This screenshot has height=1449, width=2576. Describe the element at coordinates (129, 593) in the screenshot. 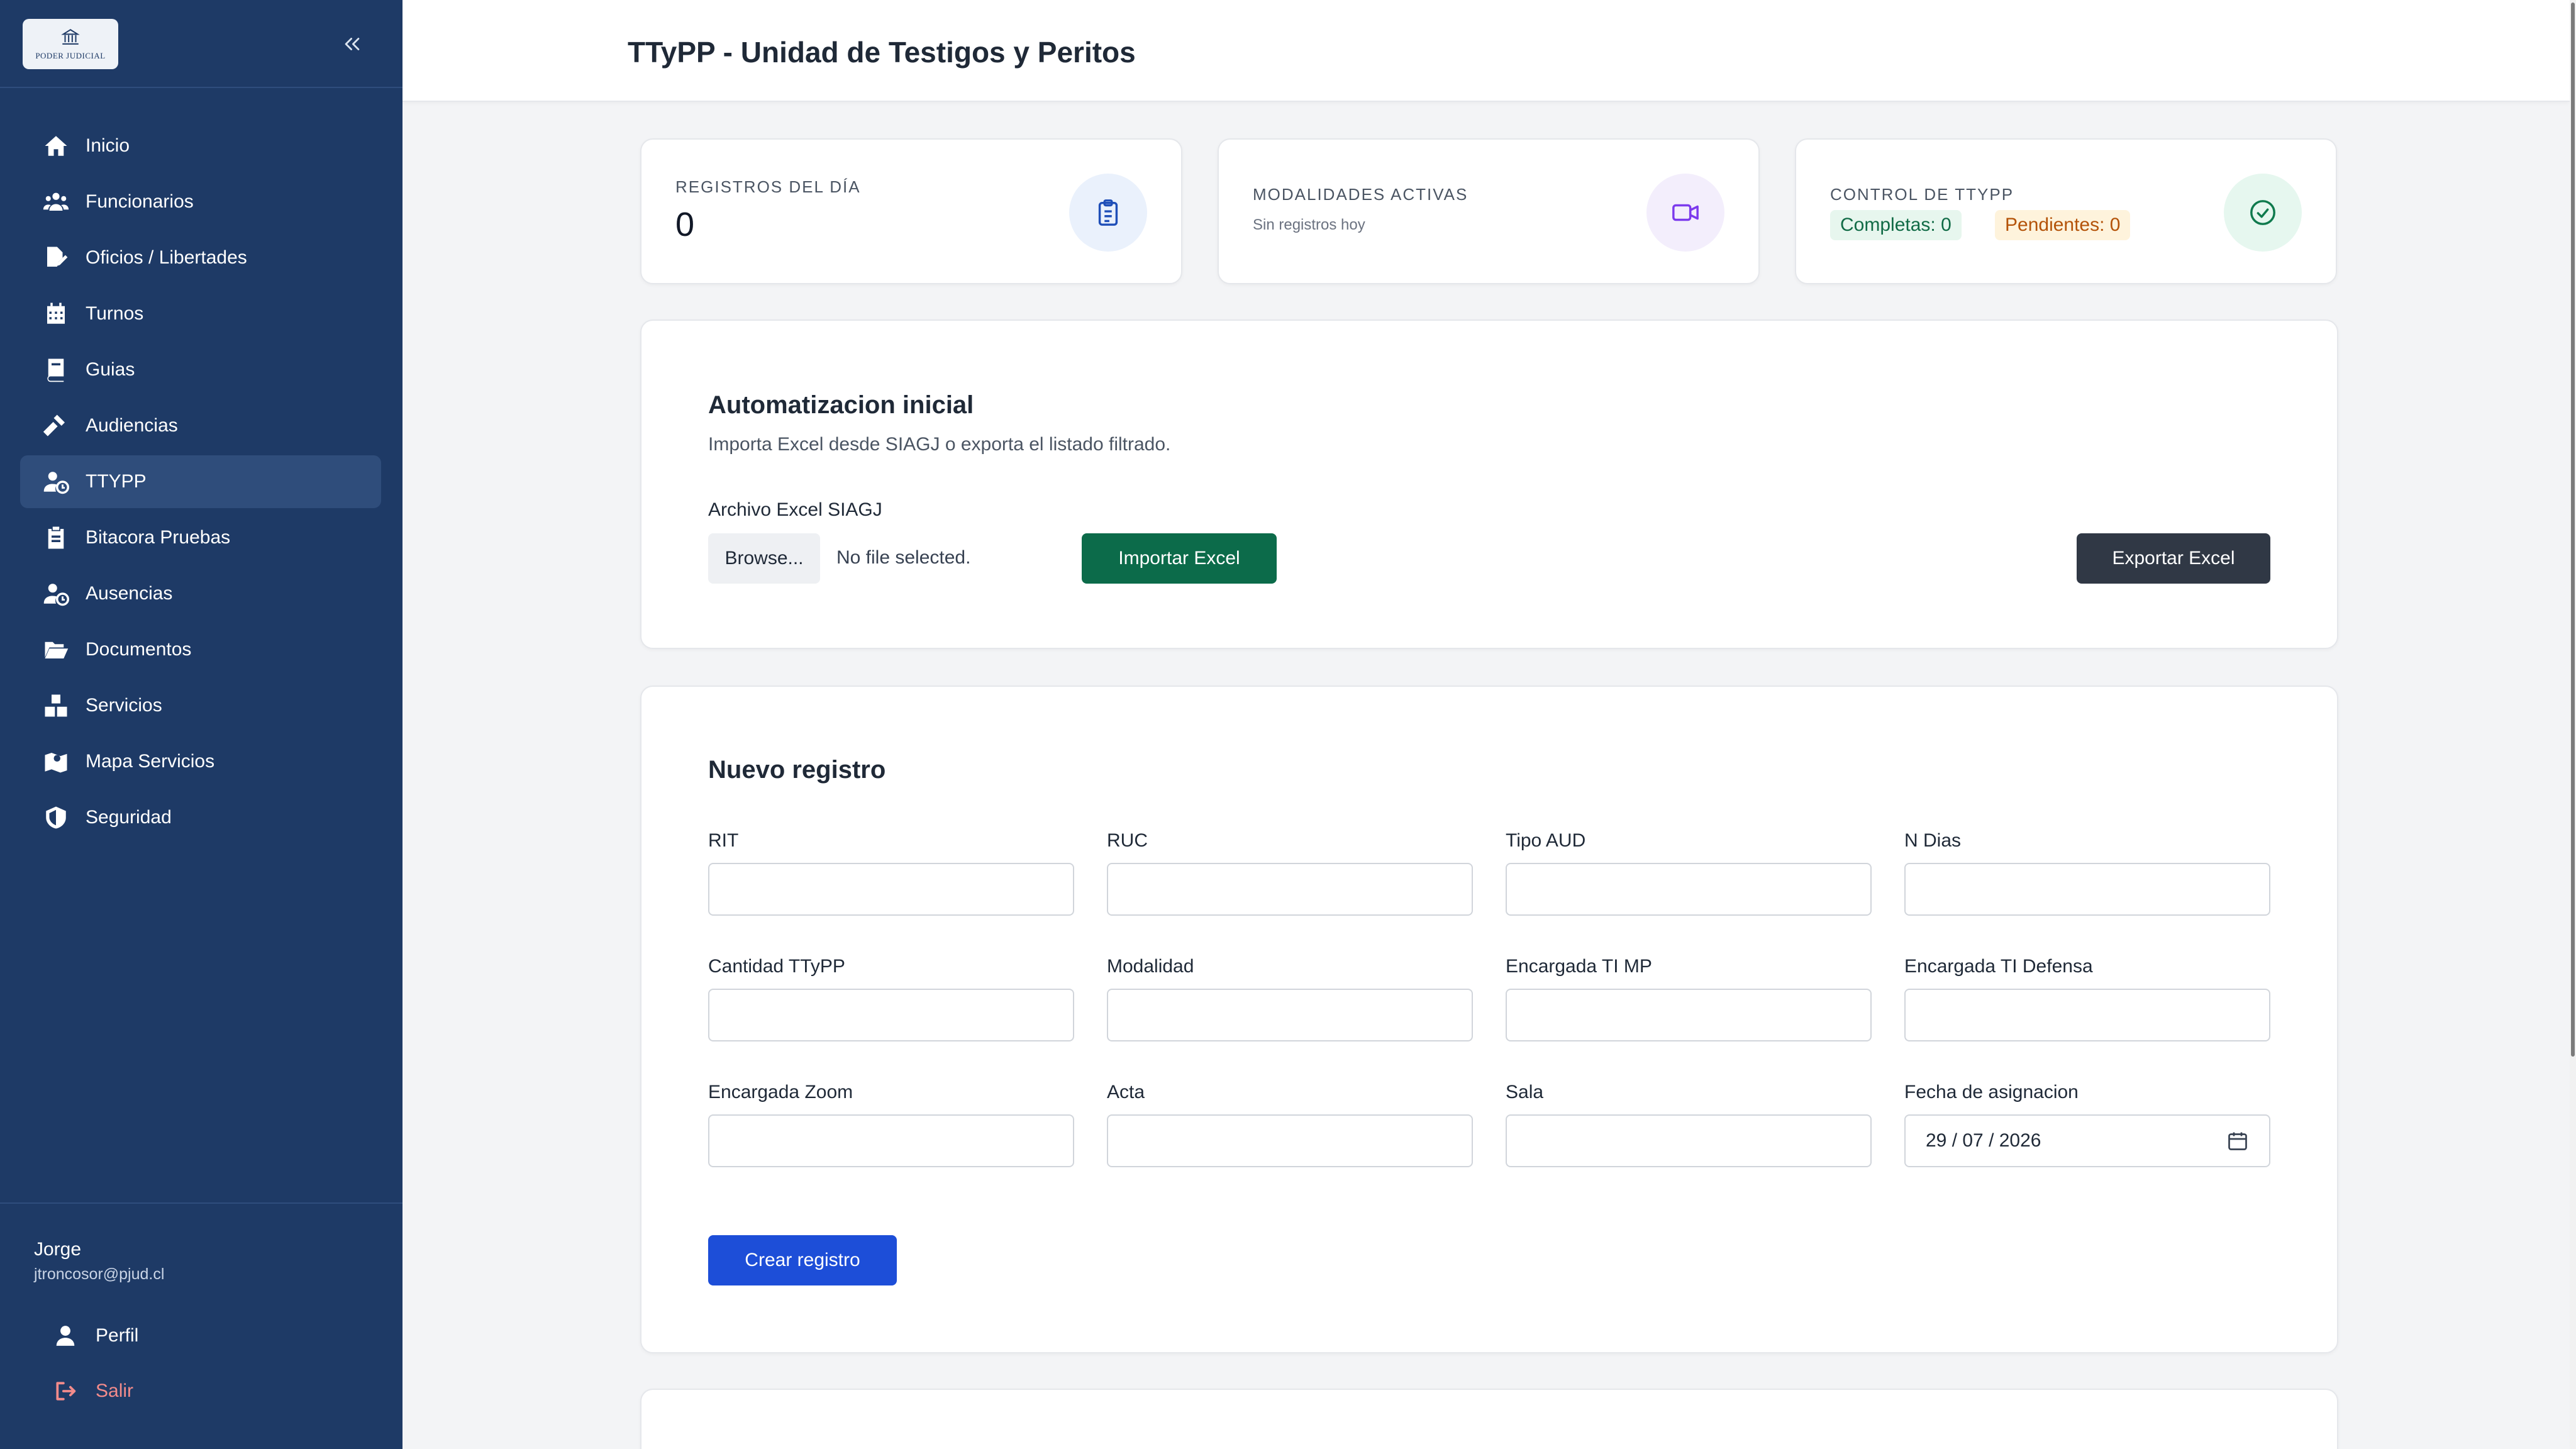

I see `sidebar-item-label: Ausencias` at that location.